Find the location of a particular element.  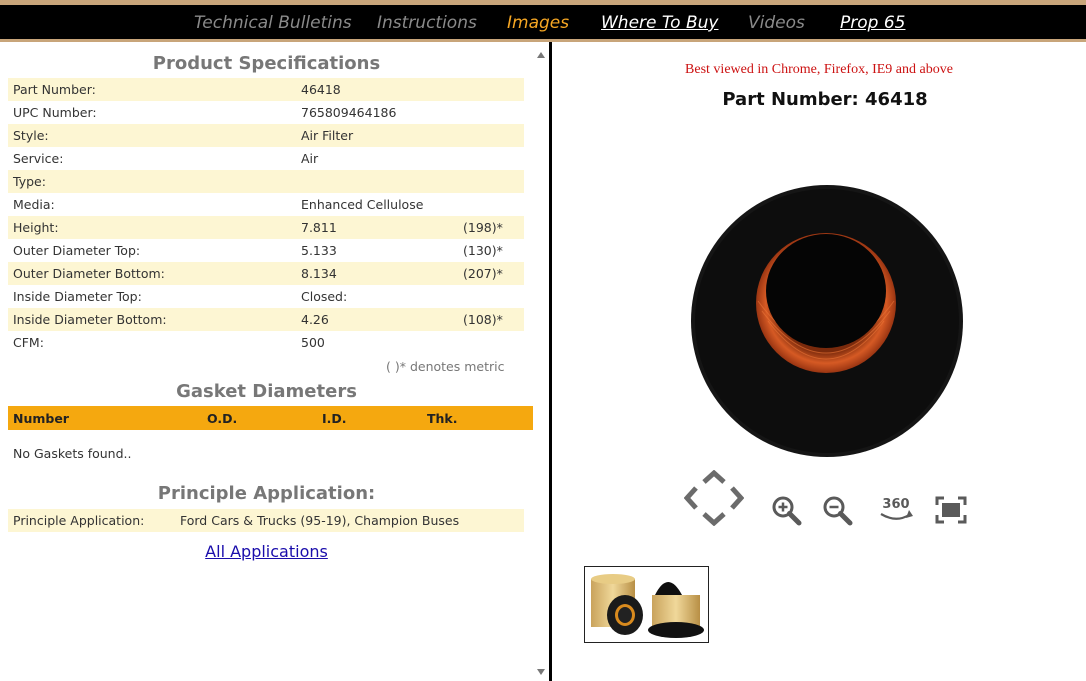

product-specifications-title: Product Specifications is located at coordinates (266, 63).